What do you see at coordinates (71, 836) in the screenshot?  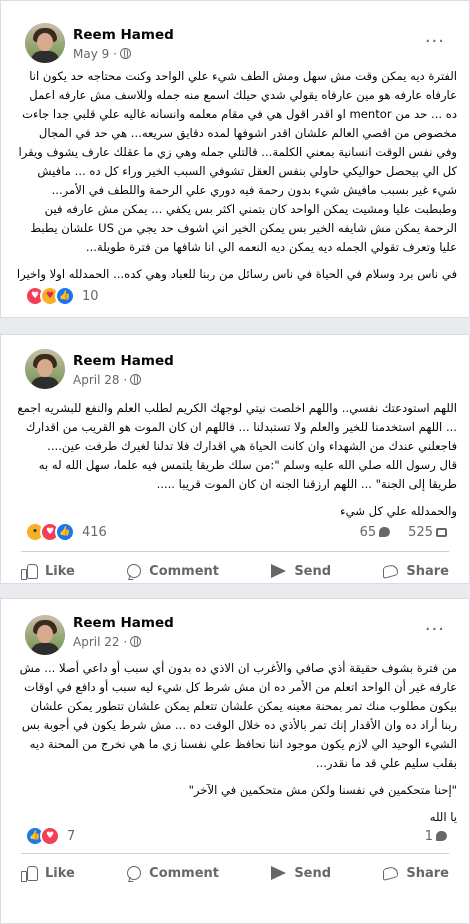 I see `reaction-count: 7` at bounding box center [71, 836].